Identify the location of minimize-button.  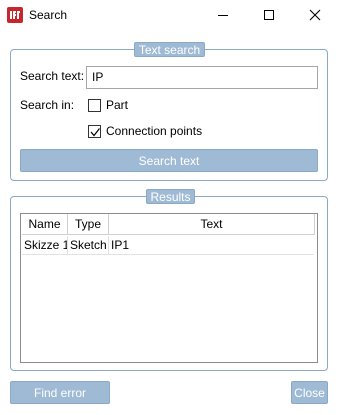
(223, 15).